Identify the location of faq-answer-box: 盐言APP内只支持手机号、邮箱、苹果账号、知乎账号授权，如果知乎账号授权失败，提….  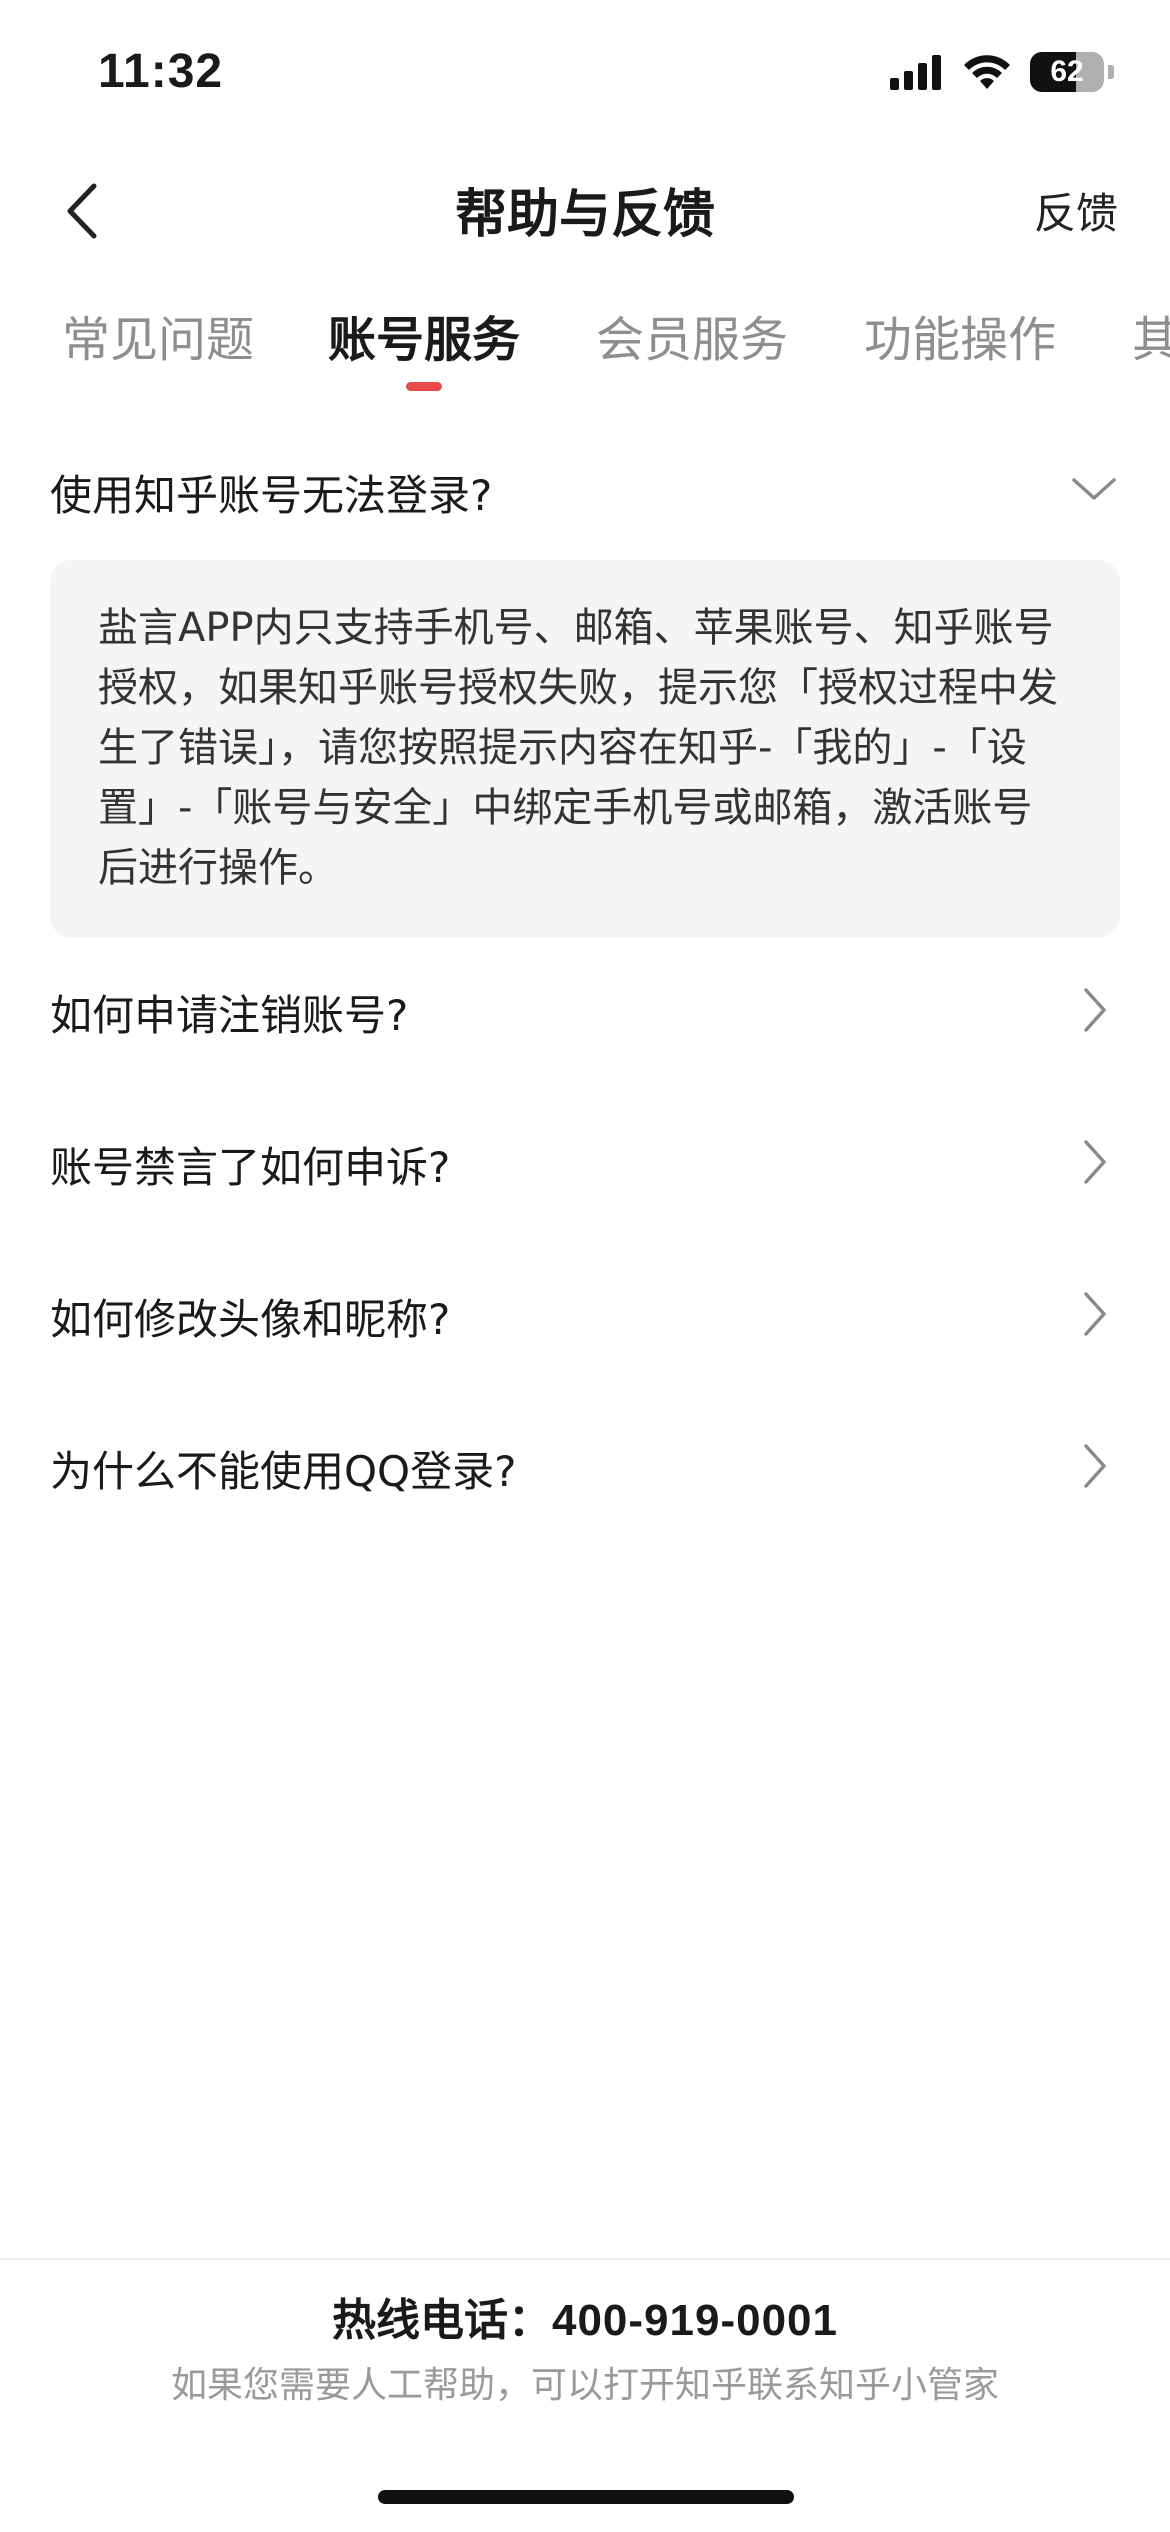
(585, 749).